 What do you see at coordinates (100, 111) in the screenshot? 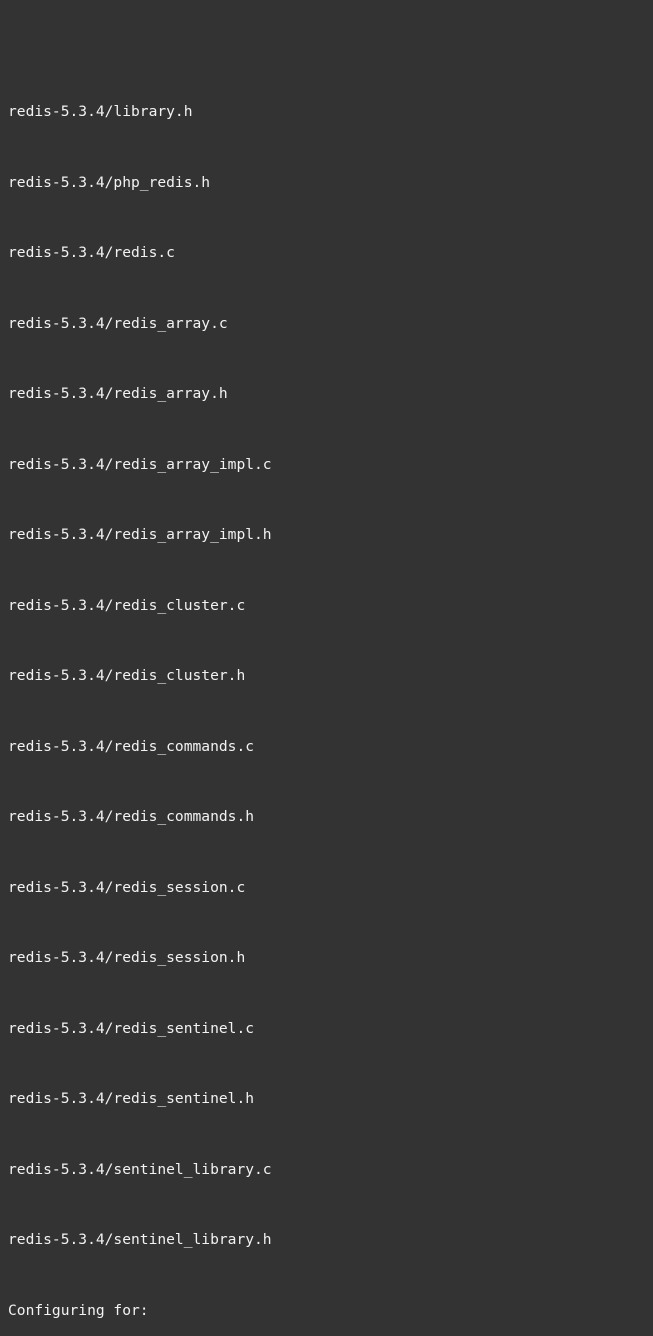
I see `terminal-line: redis-5.3.4/library.h` at bounding box center [100, 111].